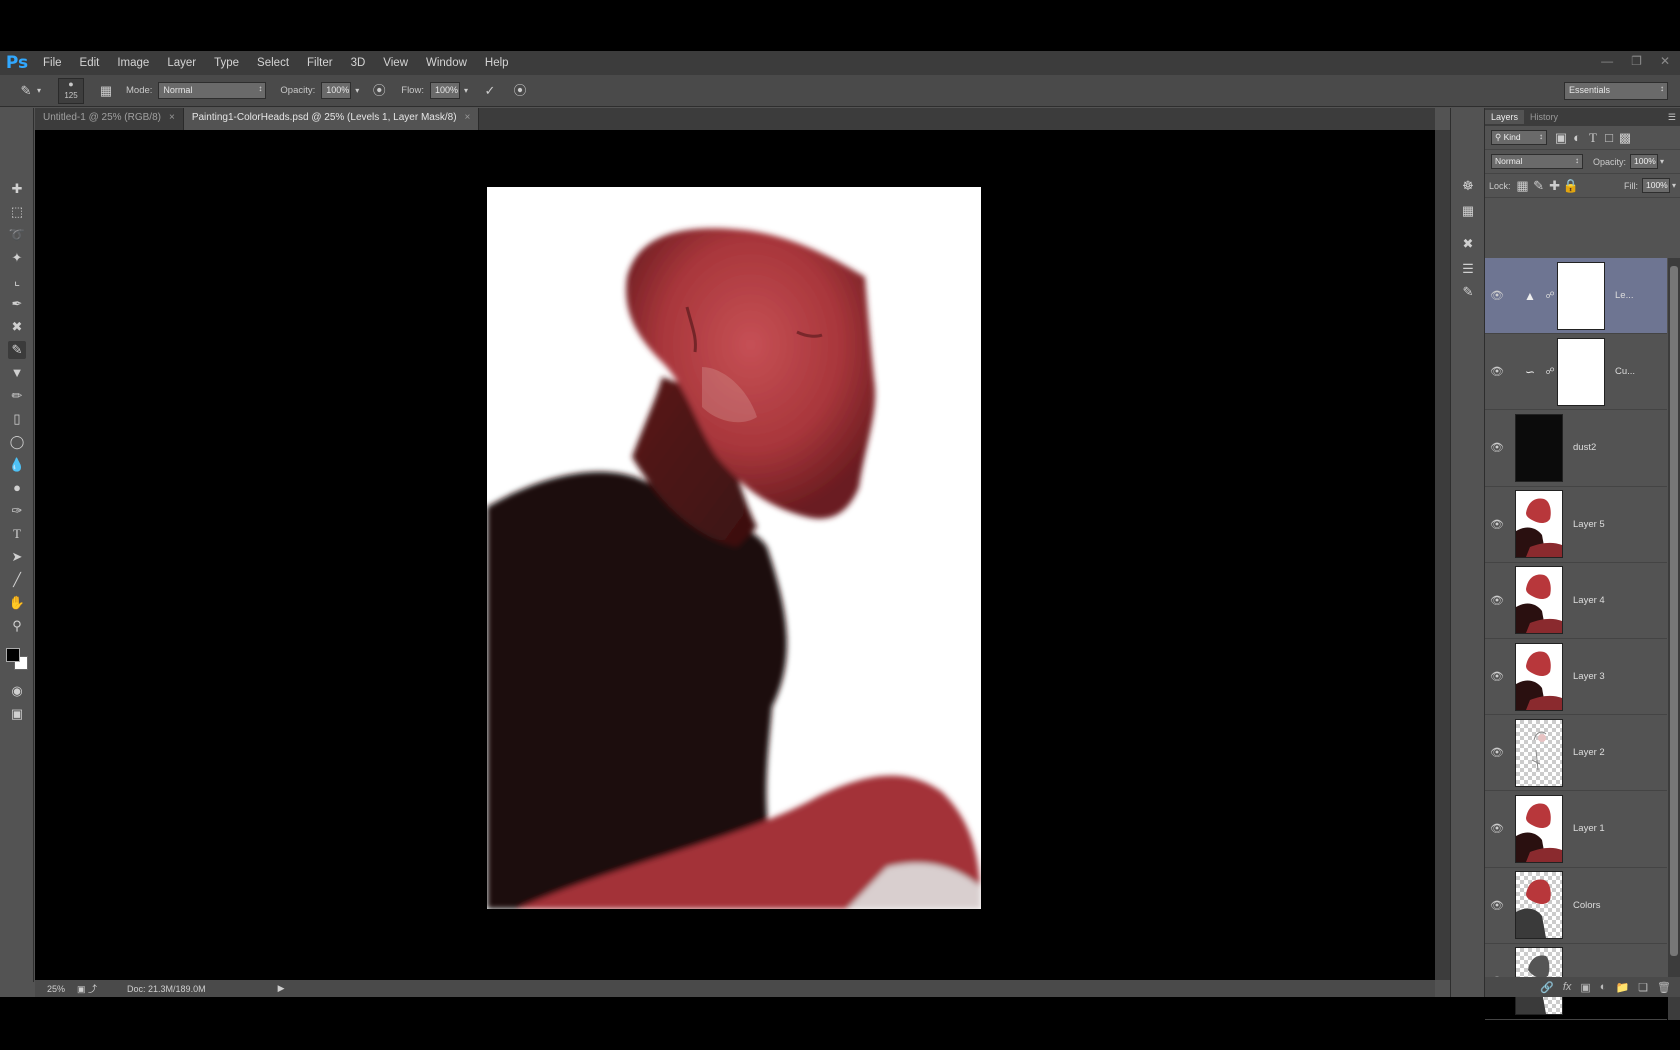  What do you see at coordinates (90, 63) in the screenshot?
I see `menu-edit: Edit` at bounding box center [90, 63].